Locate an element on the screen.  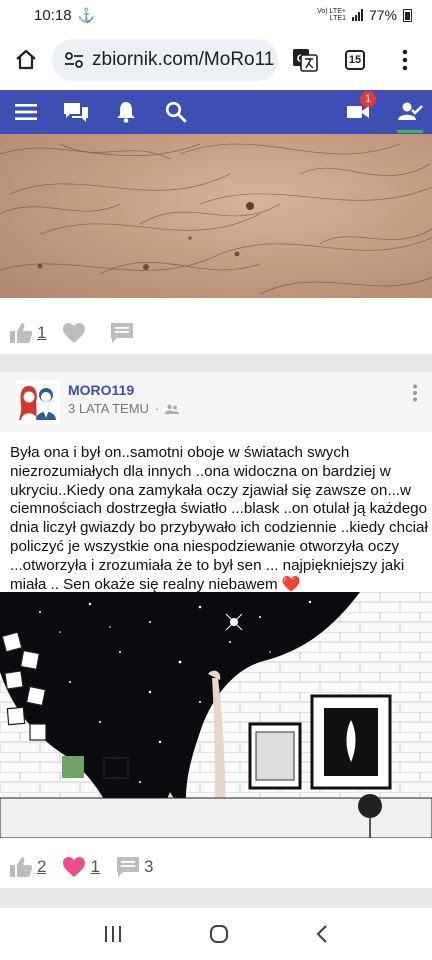
like-button: 1 is located at coordinates (27, 333).